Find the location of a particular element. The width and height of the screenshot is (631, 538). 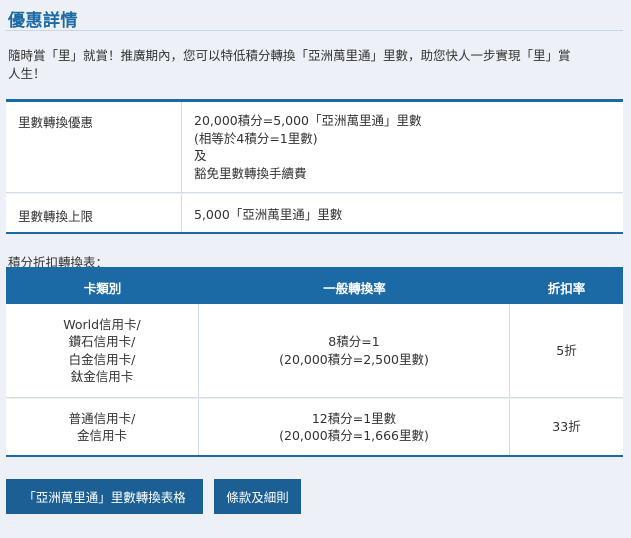

conversion-table-bottom-border is located at coordinates (314, 456).